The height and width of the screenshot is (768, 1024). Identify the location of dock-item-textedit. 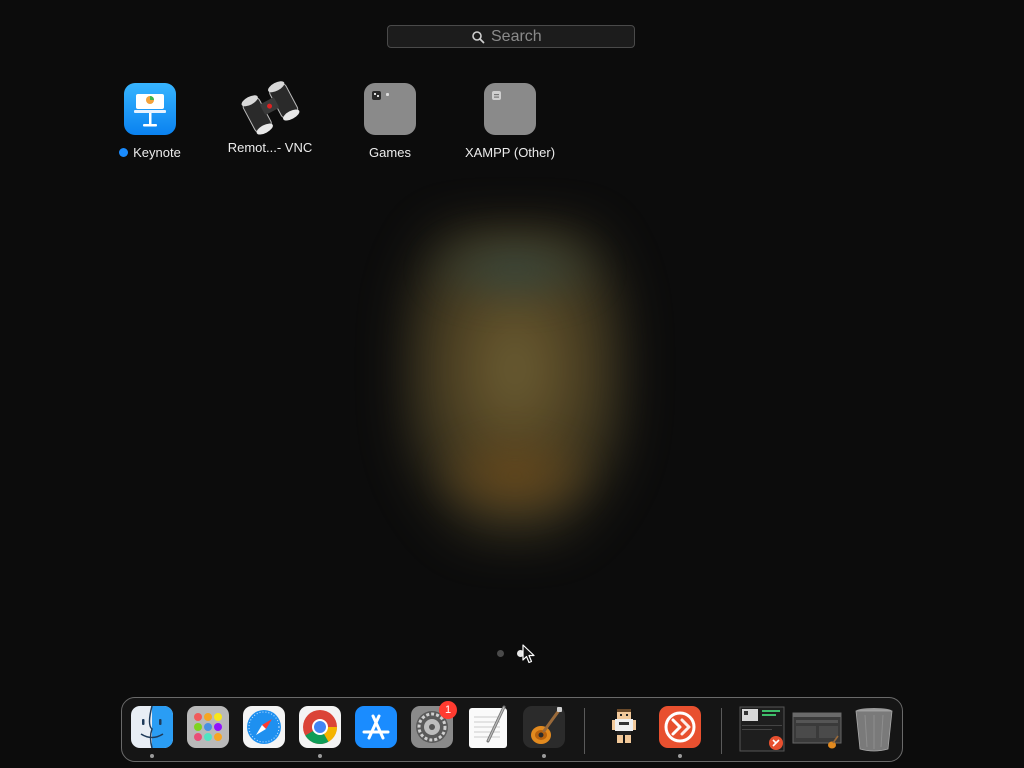
(488, 727).